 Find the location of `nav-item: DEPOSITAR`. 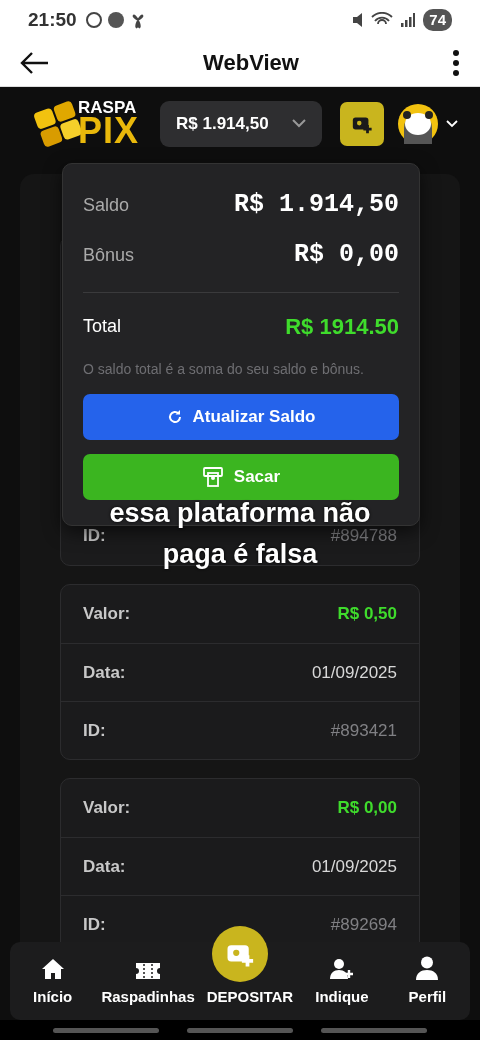

nav-item: DEPOSITAR is located at coordinates (250, 1001).